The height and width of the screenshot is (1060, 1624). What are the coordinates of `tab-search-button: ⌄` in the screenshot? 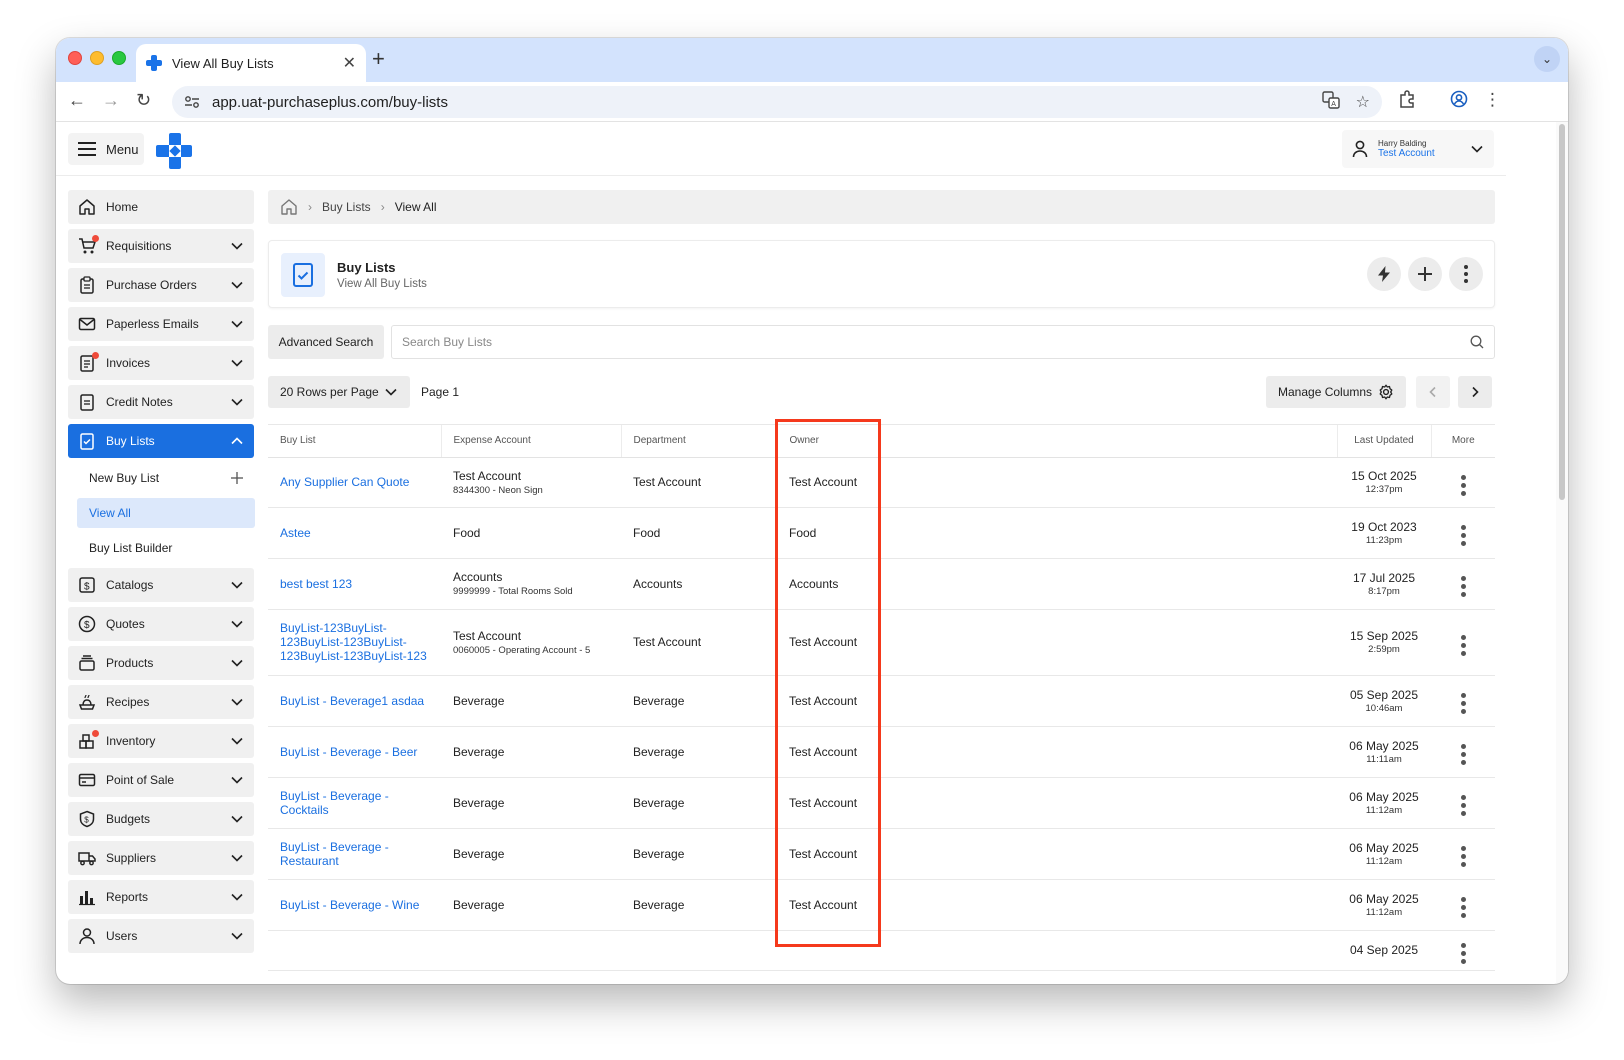 It's located at (1547, 59).